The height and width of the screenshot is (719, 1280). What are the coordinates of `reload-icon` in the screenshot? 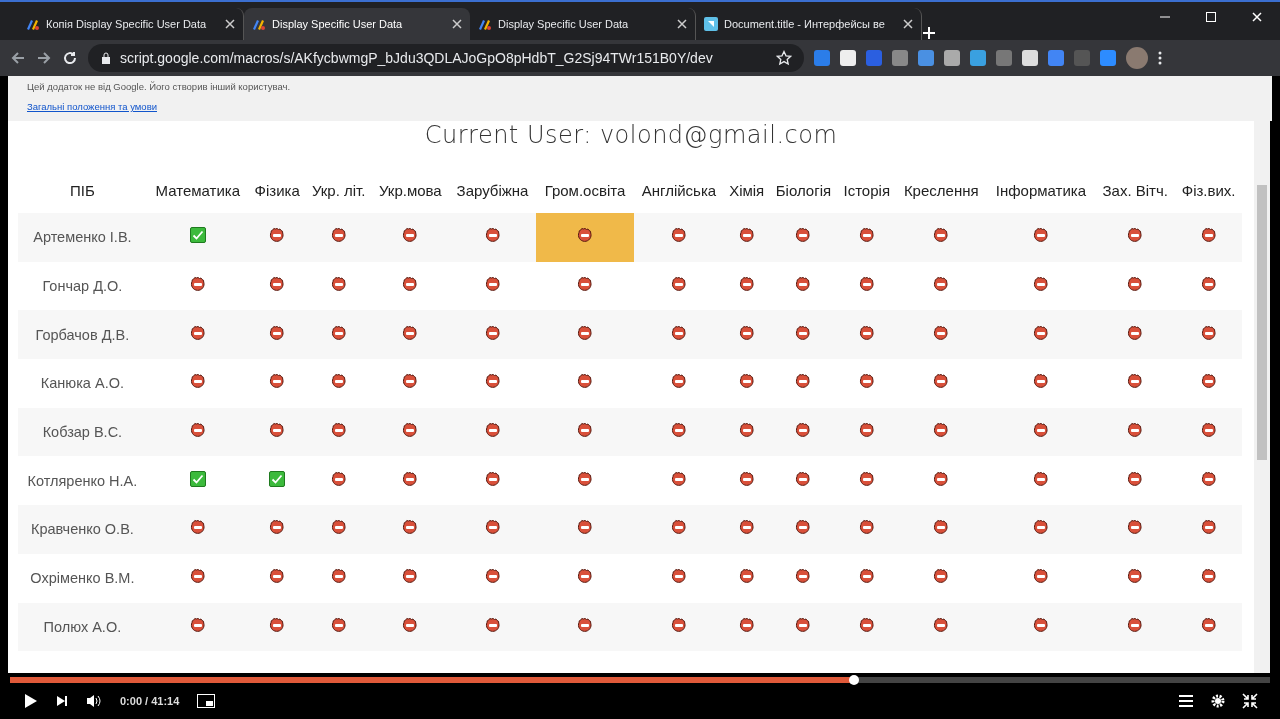 It's located at (70, 58).